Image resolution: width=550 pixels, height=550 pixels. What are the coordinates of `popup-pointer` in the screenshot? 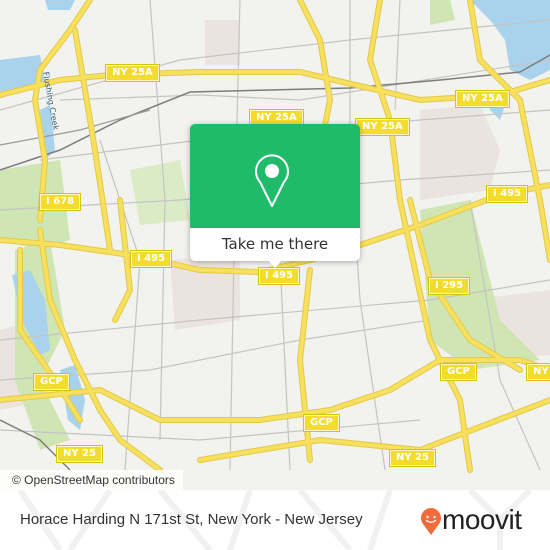 It's located at (275, 263).